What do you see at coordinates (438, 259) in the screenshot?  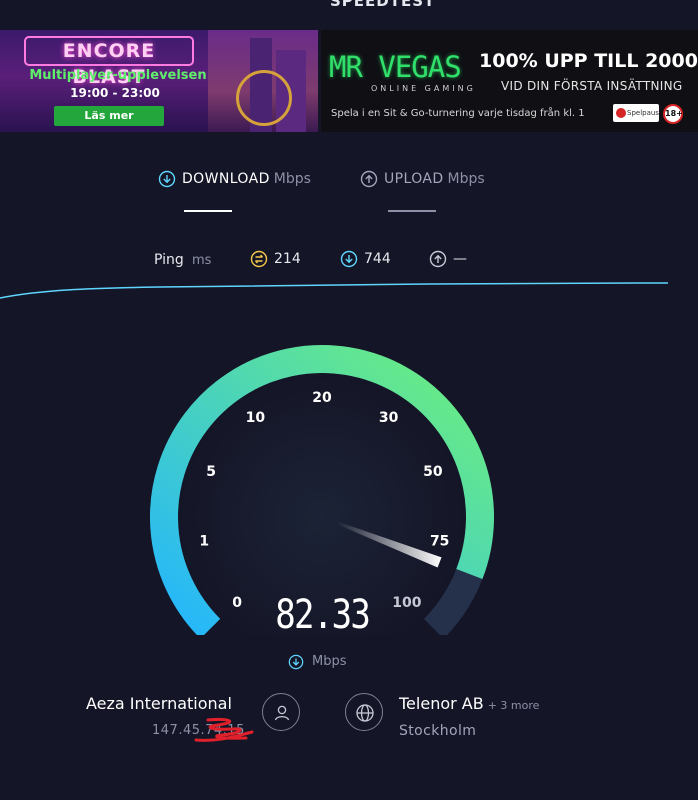 I see `upload-latency-icon` at bounding box center [438, 259].